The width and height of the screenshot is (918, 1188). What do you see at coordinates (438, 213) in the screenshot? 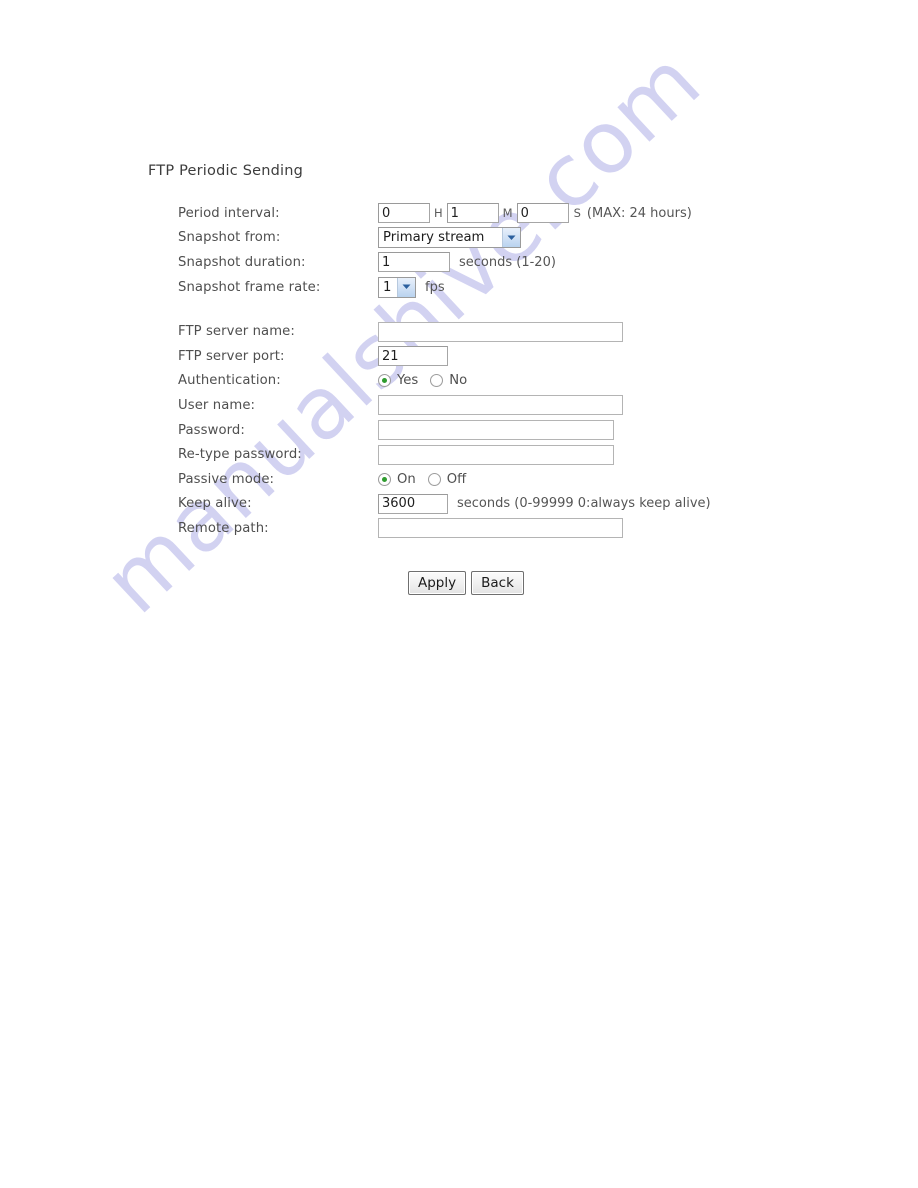
I see `period-interval-hours-unit: H` at bounding box center [438, 213].